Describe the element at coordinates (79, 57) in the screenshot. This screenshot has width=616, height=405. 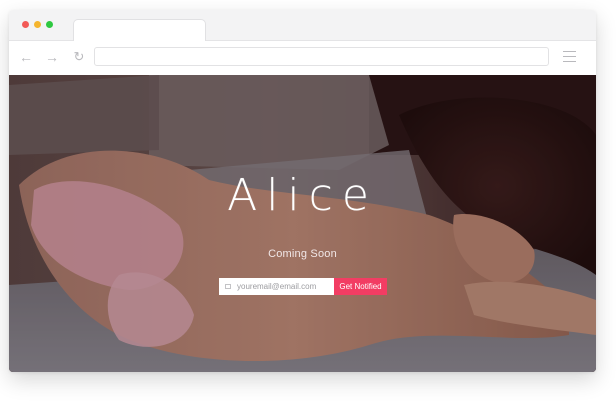
I see `reload-icon: ↻` at that location.